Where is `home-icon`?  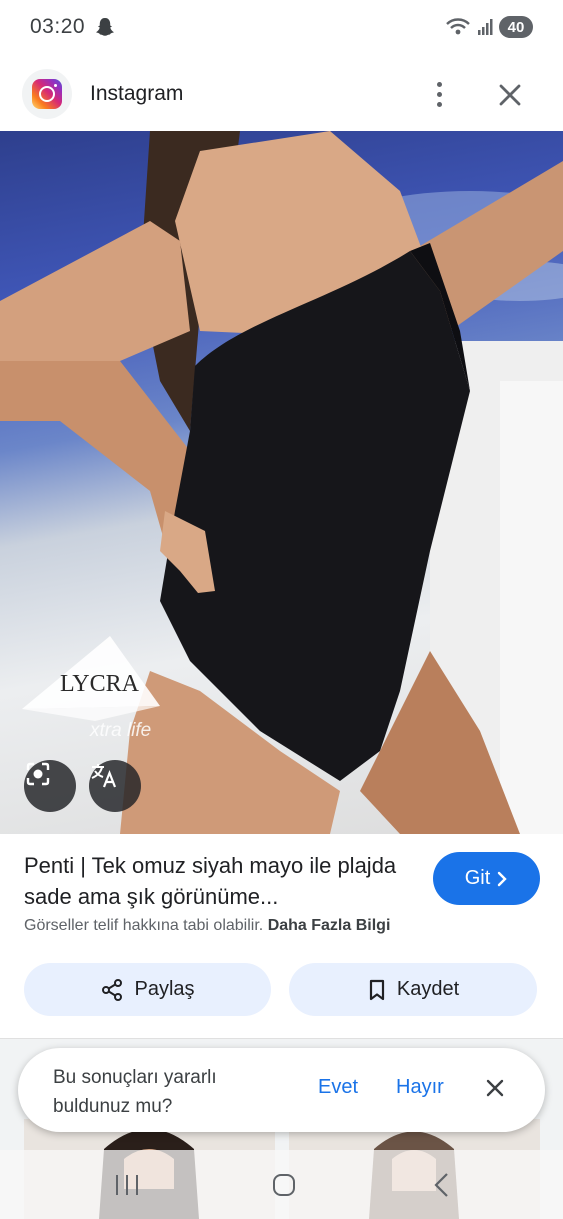 home-icon is located at coordinates (284, 1185).